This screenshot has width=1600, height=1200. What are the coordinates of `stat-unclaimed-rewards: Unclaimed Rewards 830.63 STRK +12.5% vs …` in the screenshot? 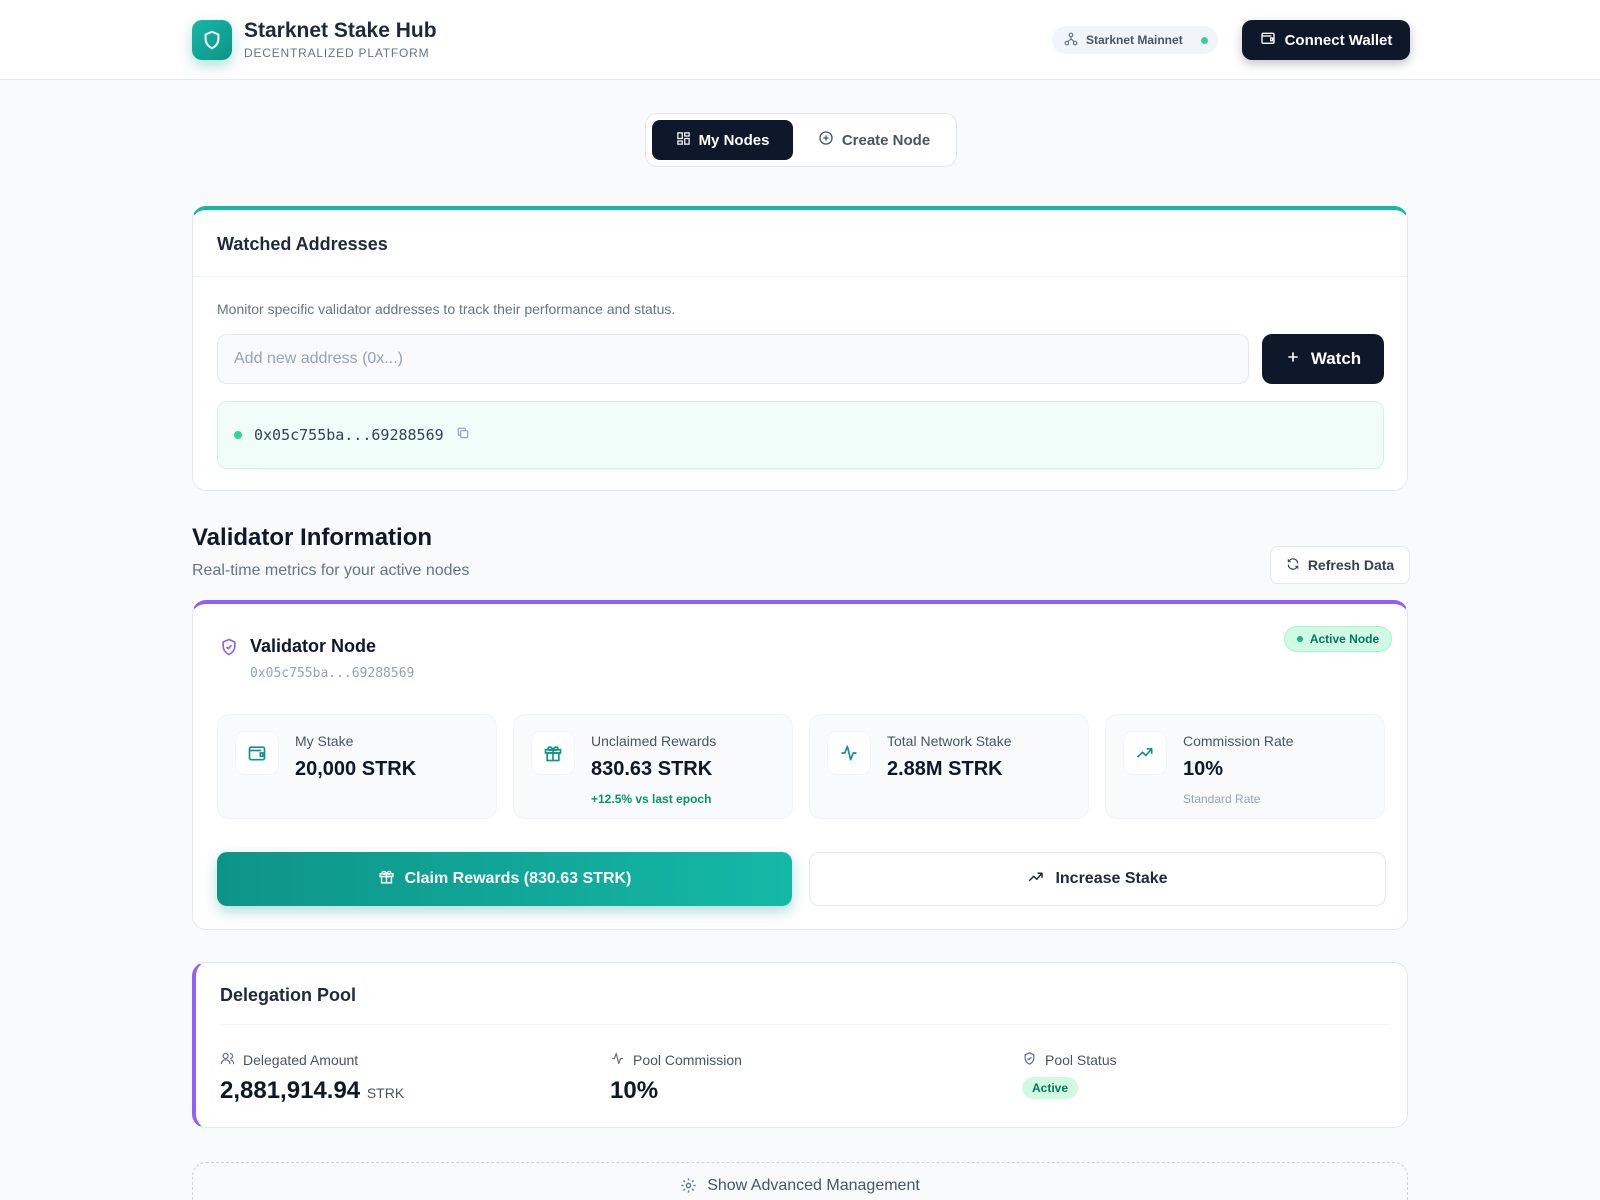 It's located at (653, 766).